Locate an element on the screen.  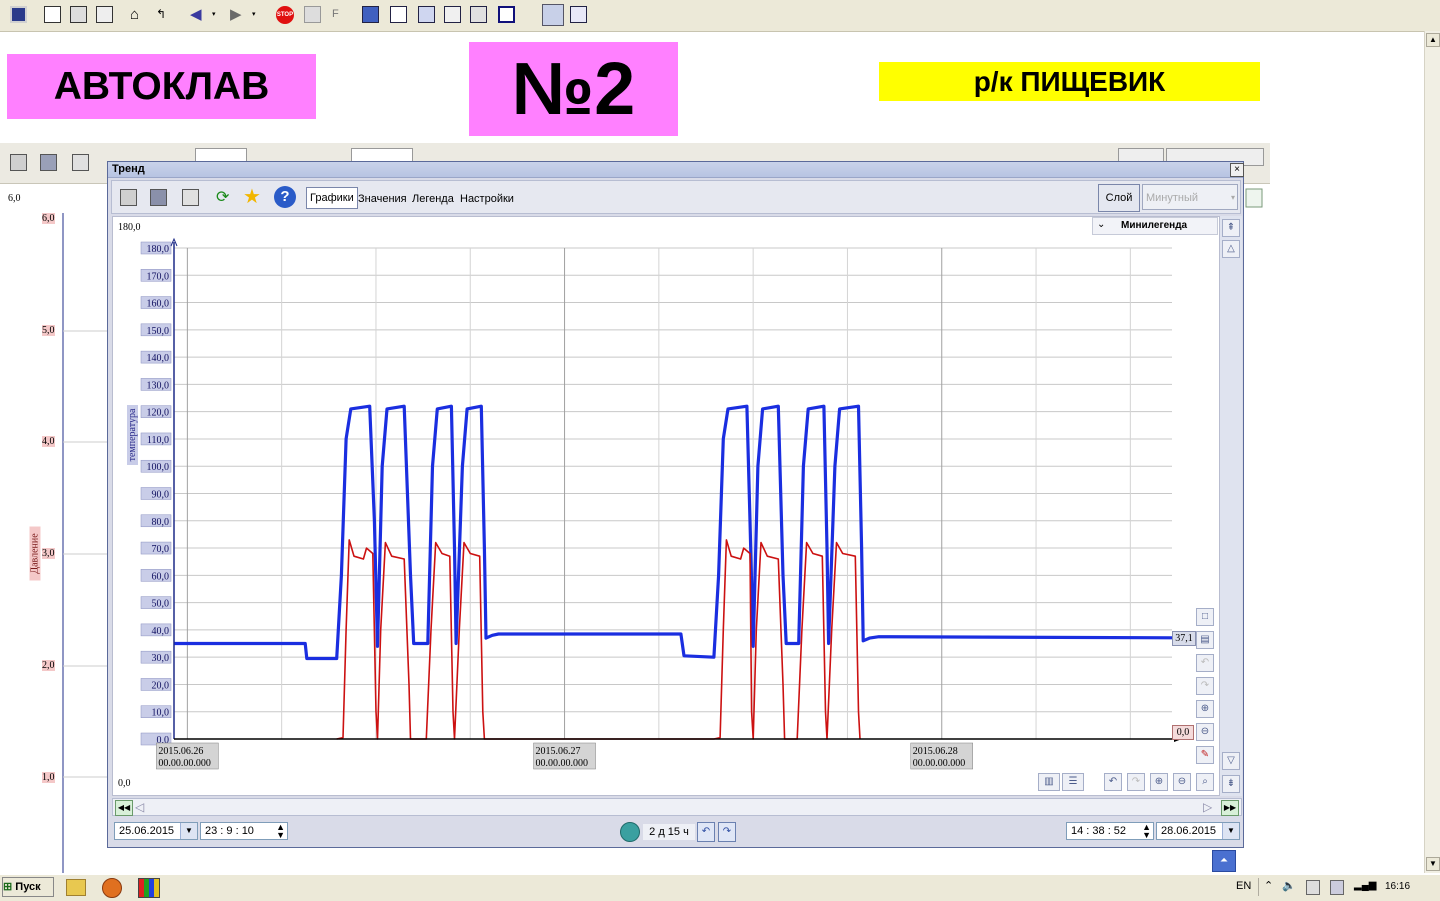
signal-icon: ▂▄▆ is located at coordinates (1365, 885).